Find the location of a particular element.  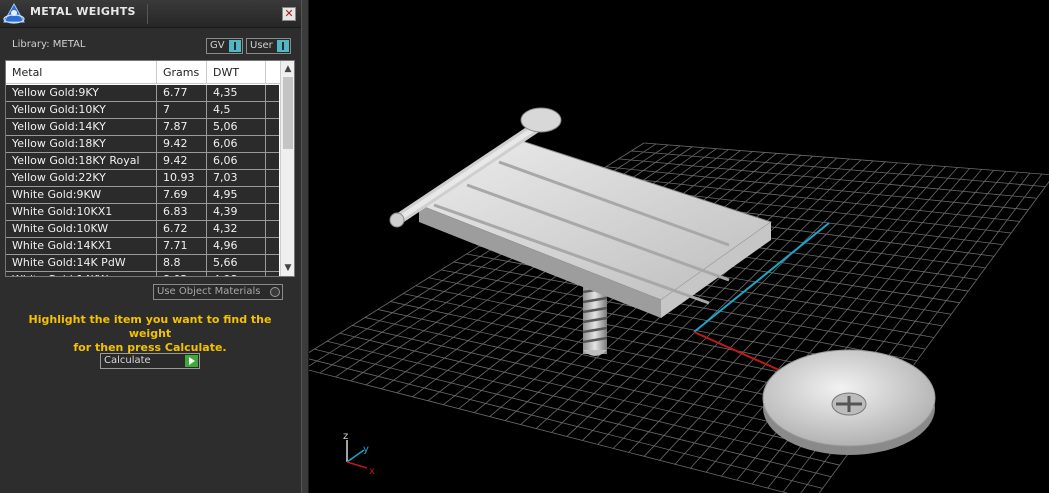

user-toggle: User is located at coordinates (268, 46).